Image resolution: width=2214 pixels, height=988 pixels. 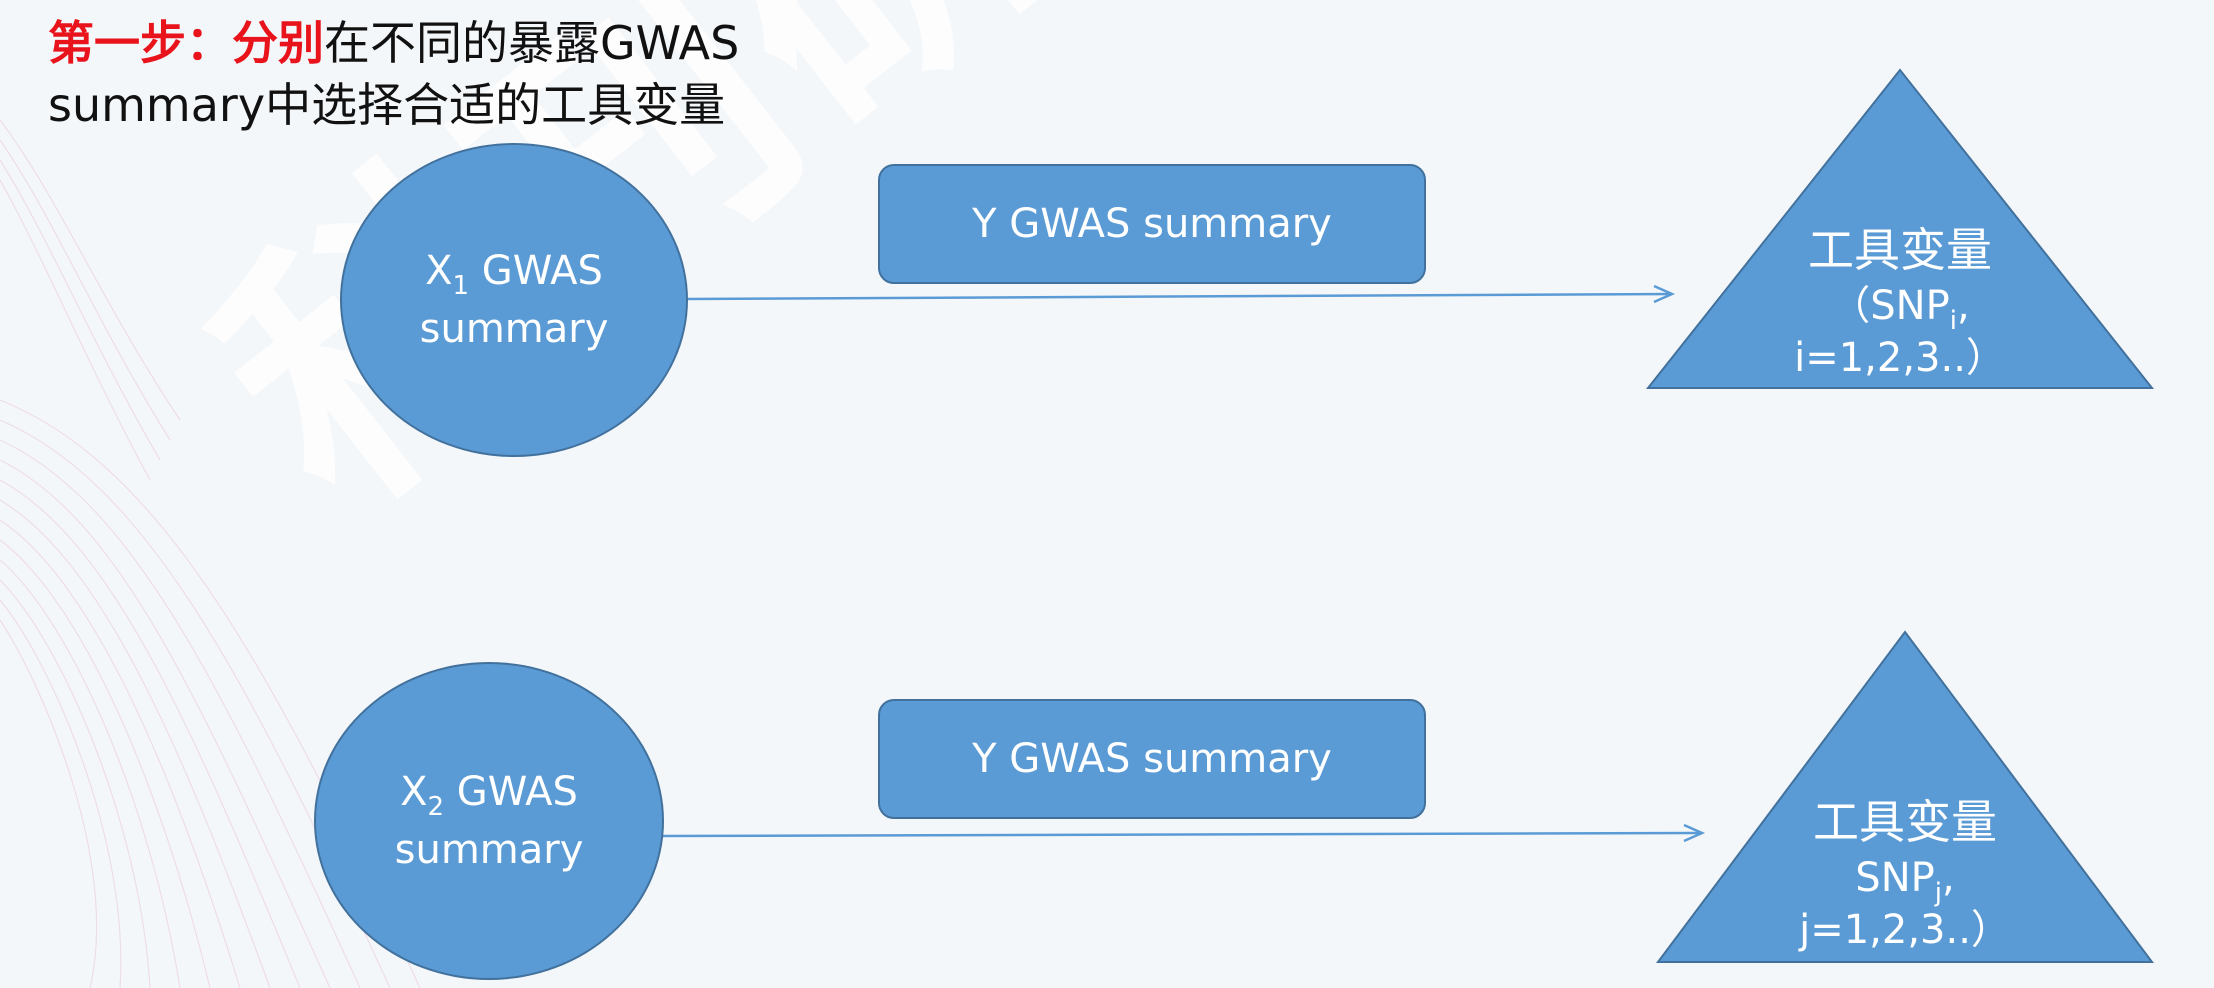 I want to click on outcome-box-1: Y GWAS summary, so click(x=1152, y=224).